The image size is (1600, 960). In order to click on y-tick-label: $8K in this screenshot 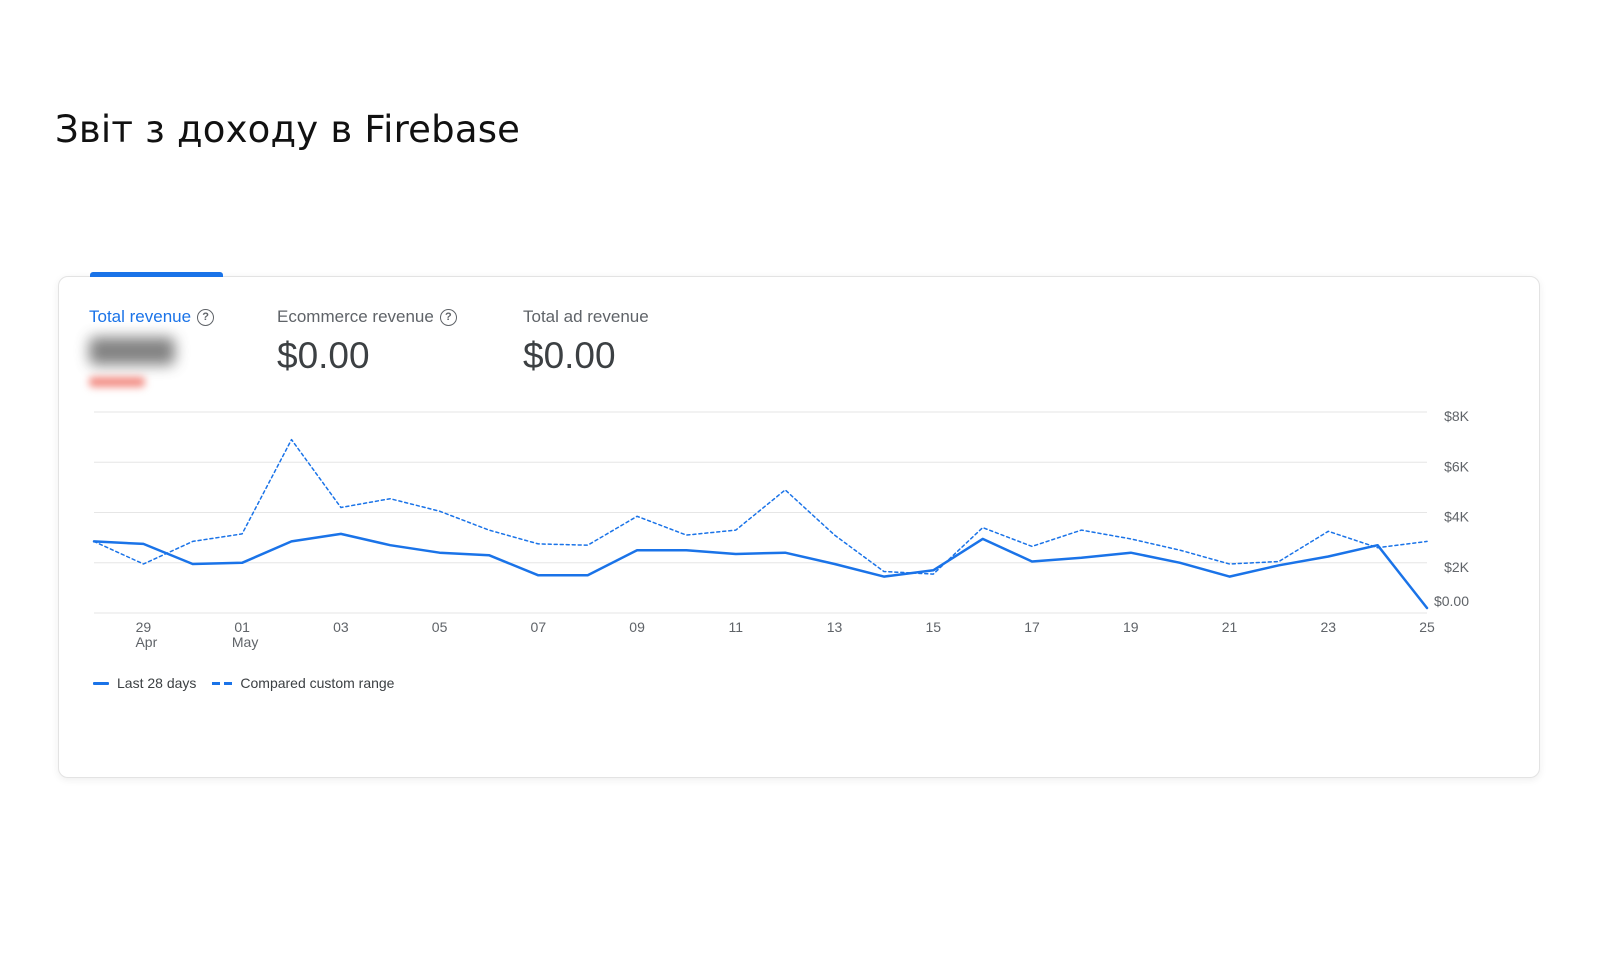, I will do `click(1457, 416)`.